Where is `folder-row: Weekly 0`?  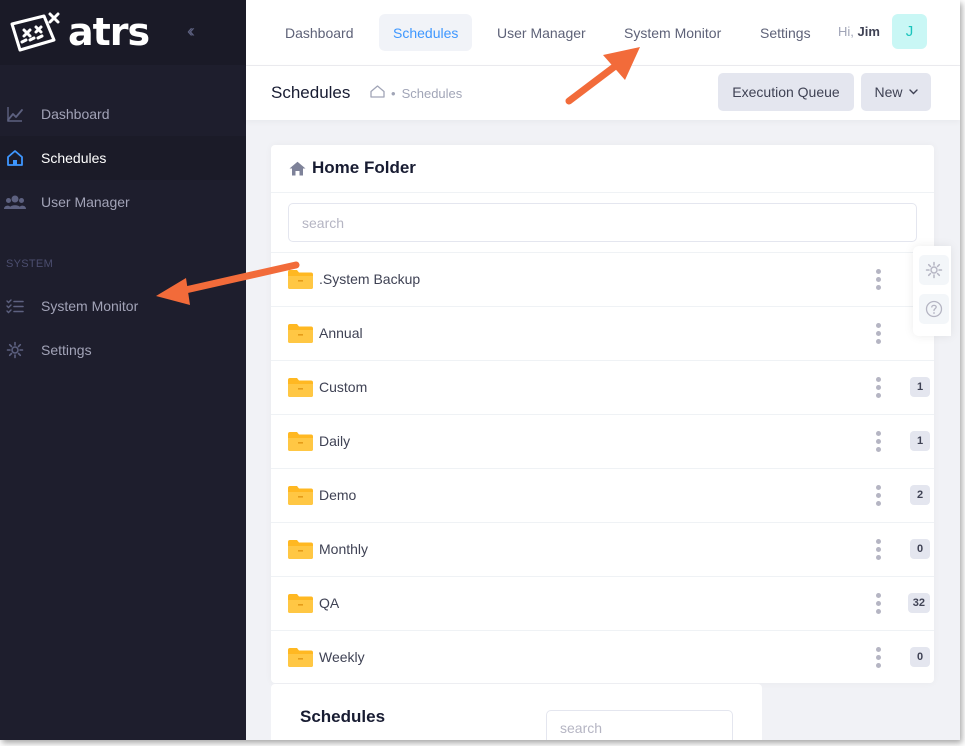 folder-row: Weekly 0 is located at coordinates (602, 657).